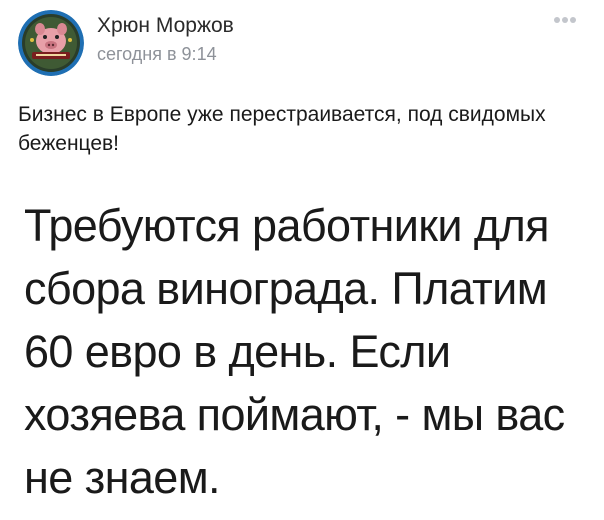 The width and height of the screenshot is (604, 520). Describe the element at coordinates (165, 26) in the screenshot. I see `author-name: Хрюн Моржов` at that location.